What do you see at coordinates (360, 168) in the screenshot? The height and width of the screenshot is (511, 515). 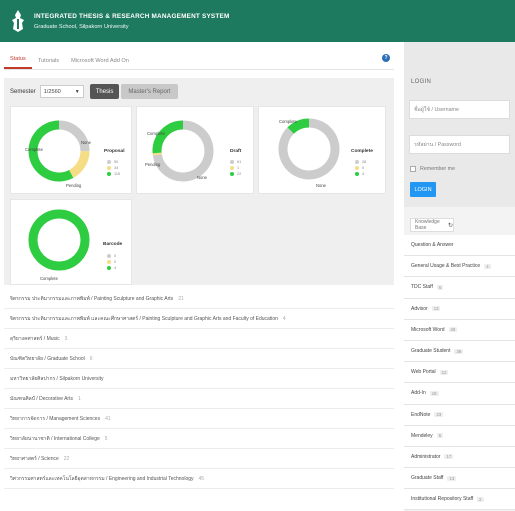 I see `chart-legend: 28 0 4` at bounding box center [360, 168].